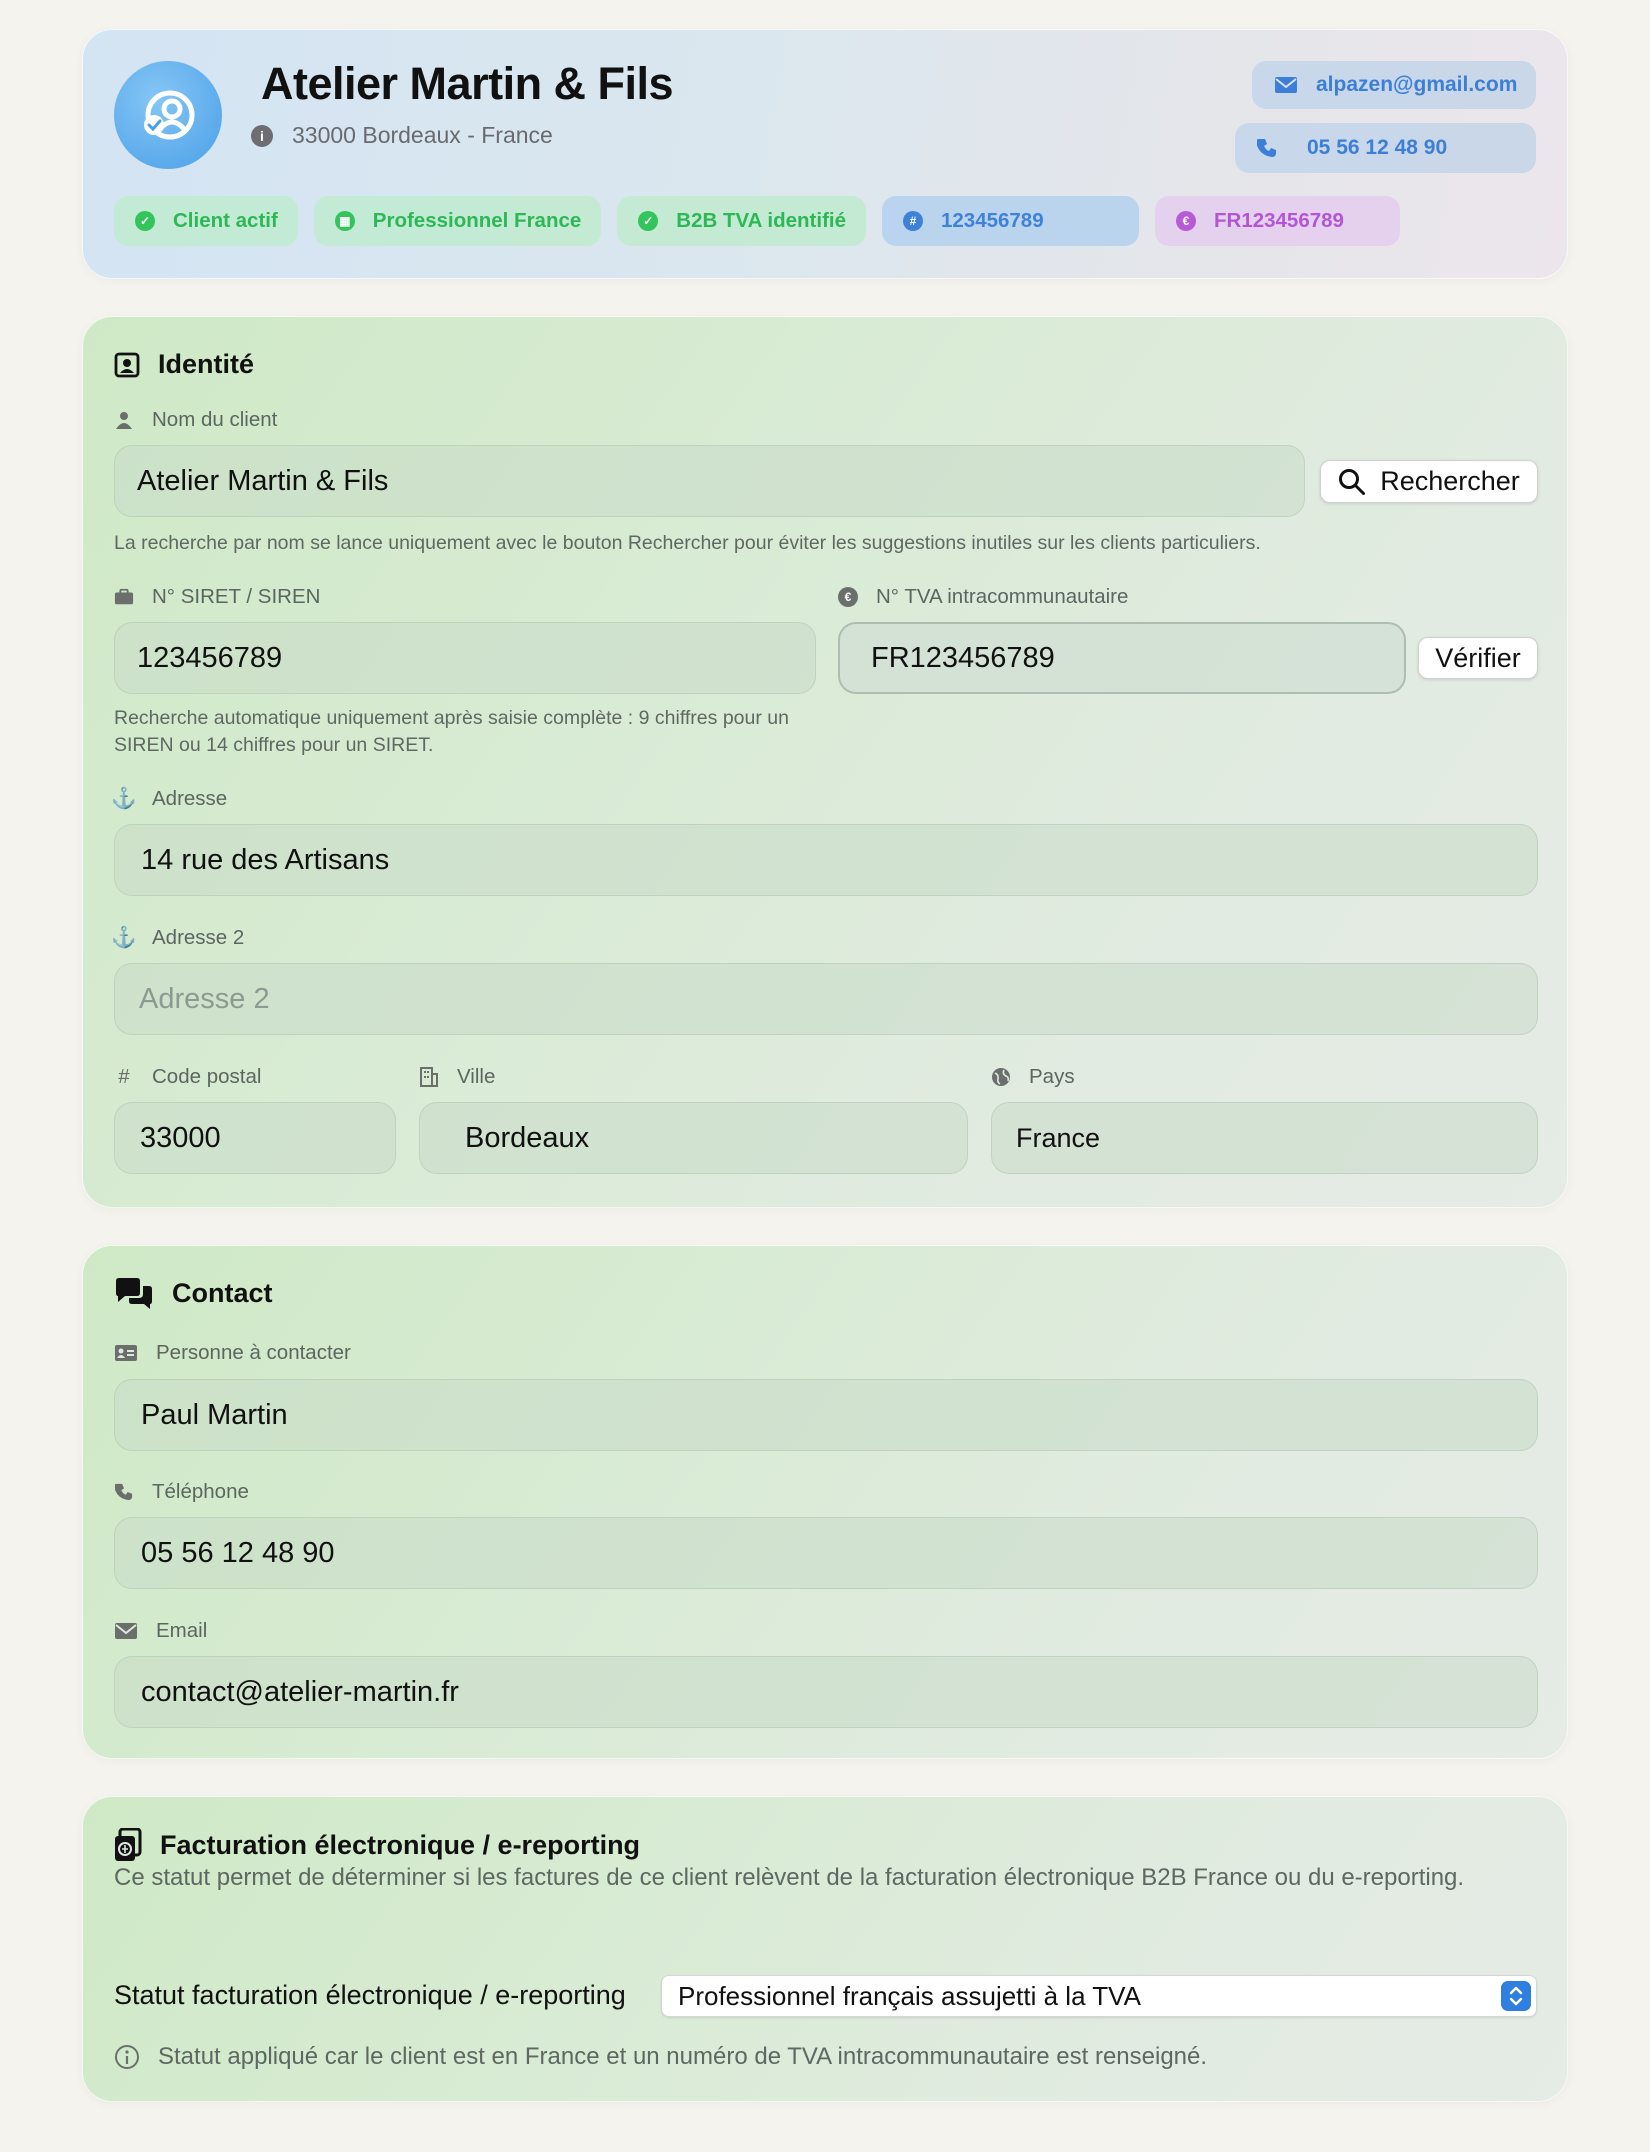 This screenshot has width=1650, height=2152. What do you see at coordinates (134, 1293) in the screenshot?
I see `chat-bubbles-icon` at bounding box center [134, 1293].